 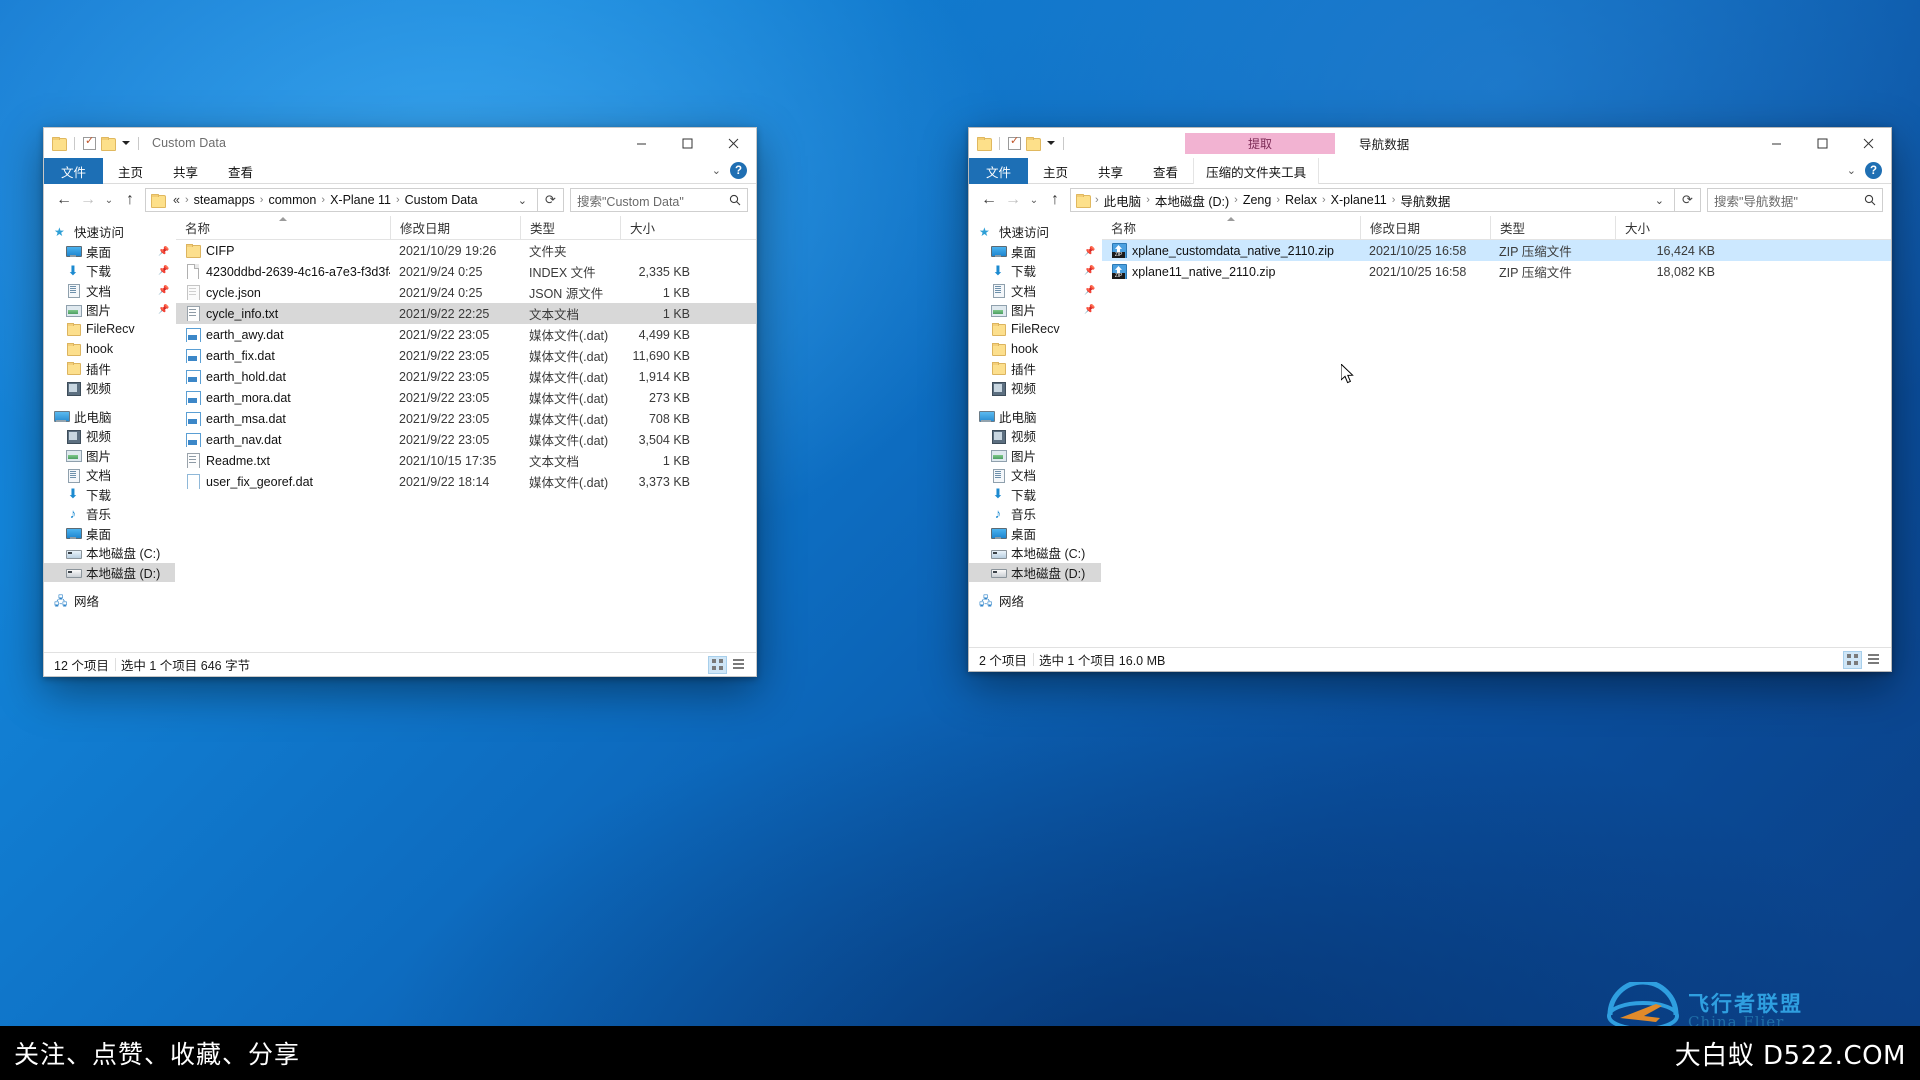 I want to click on details-view-icon, so click(x=717, y=664).